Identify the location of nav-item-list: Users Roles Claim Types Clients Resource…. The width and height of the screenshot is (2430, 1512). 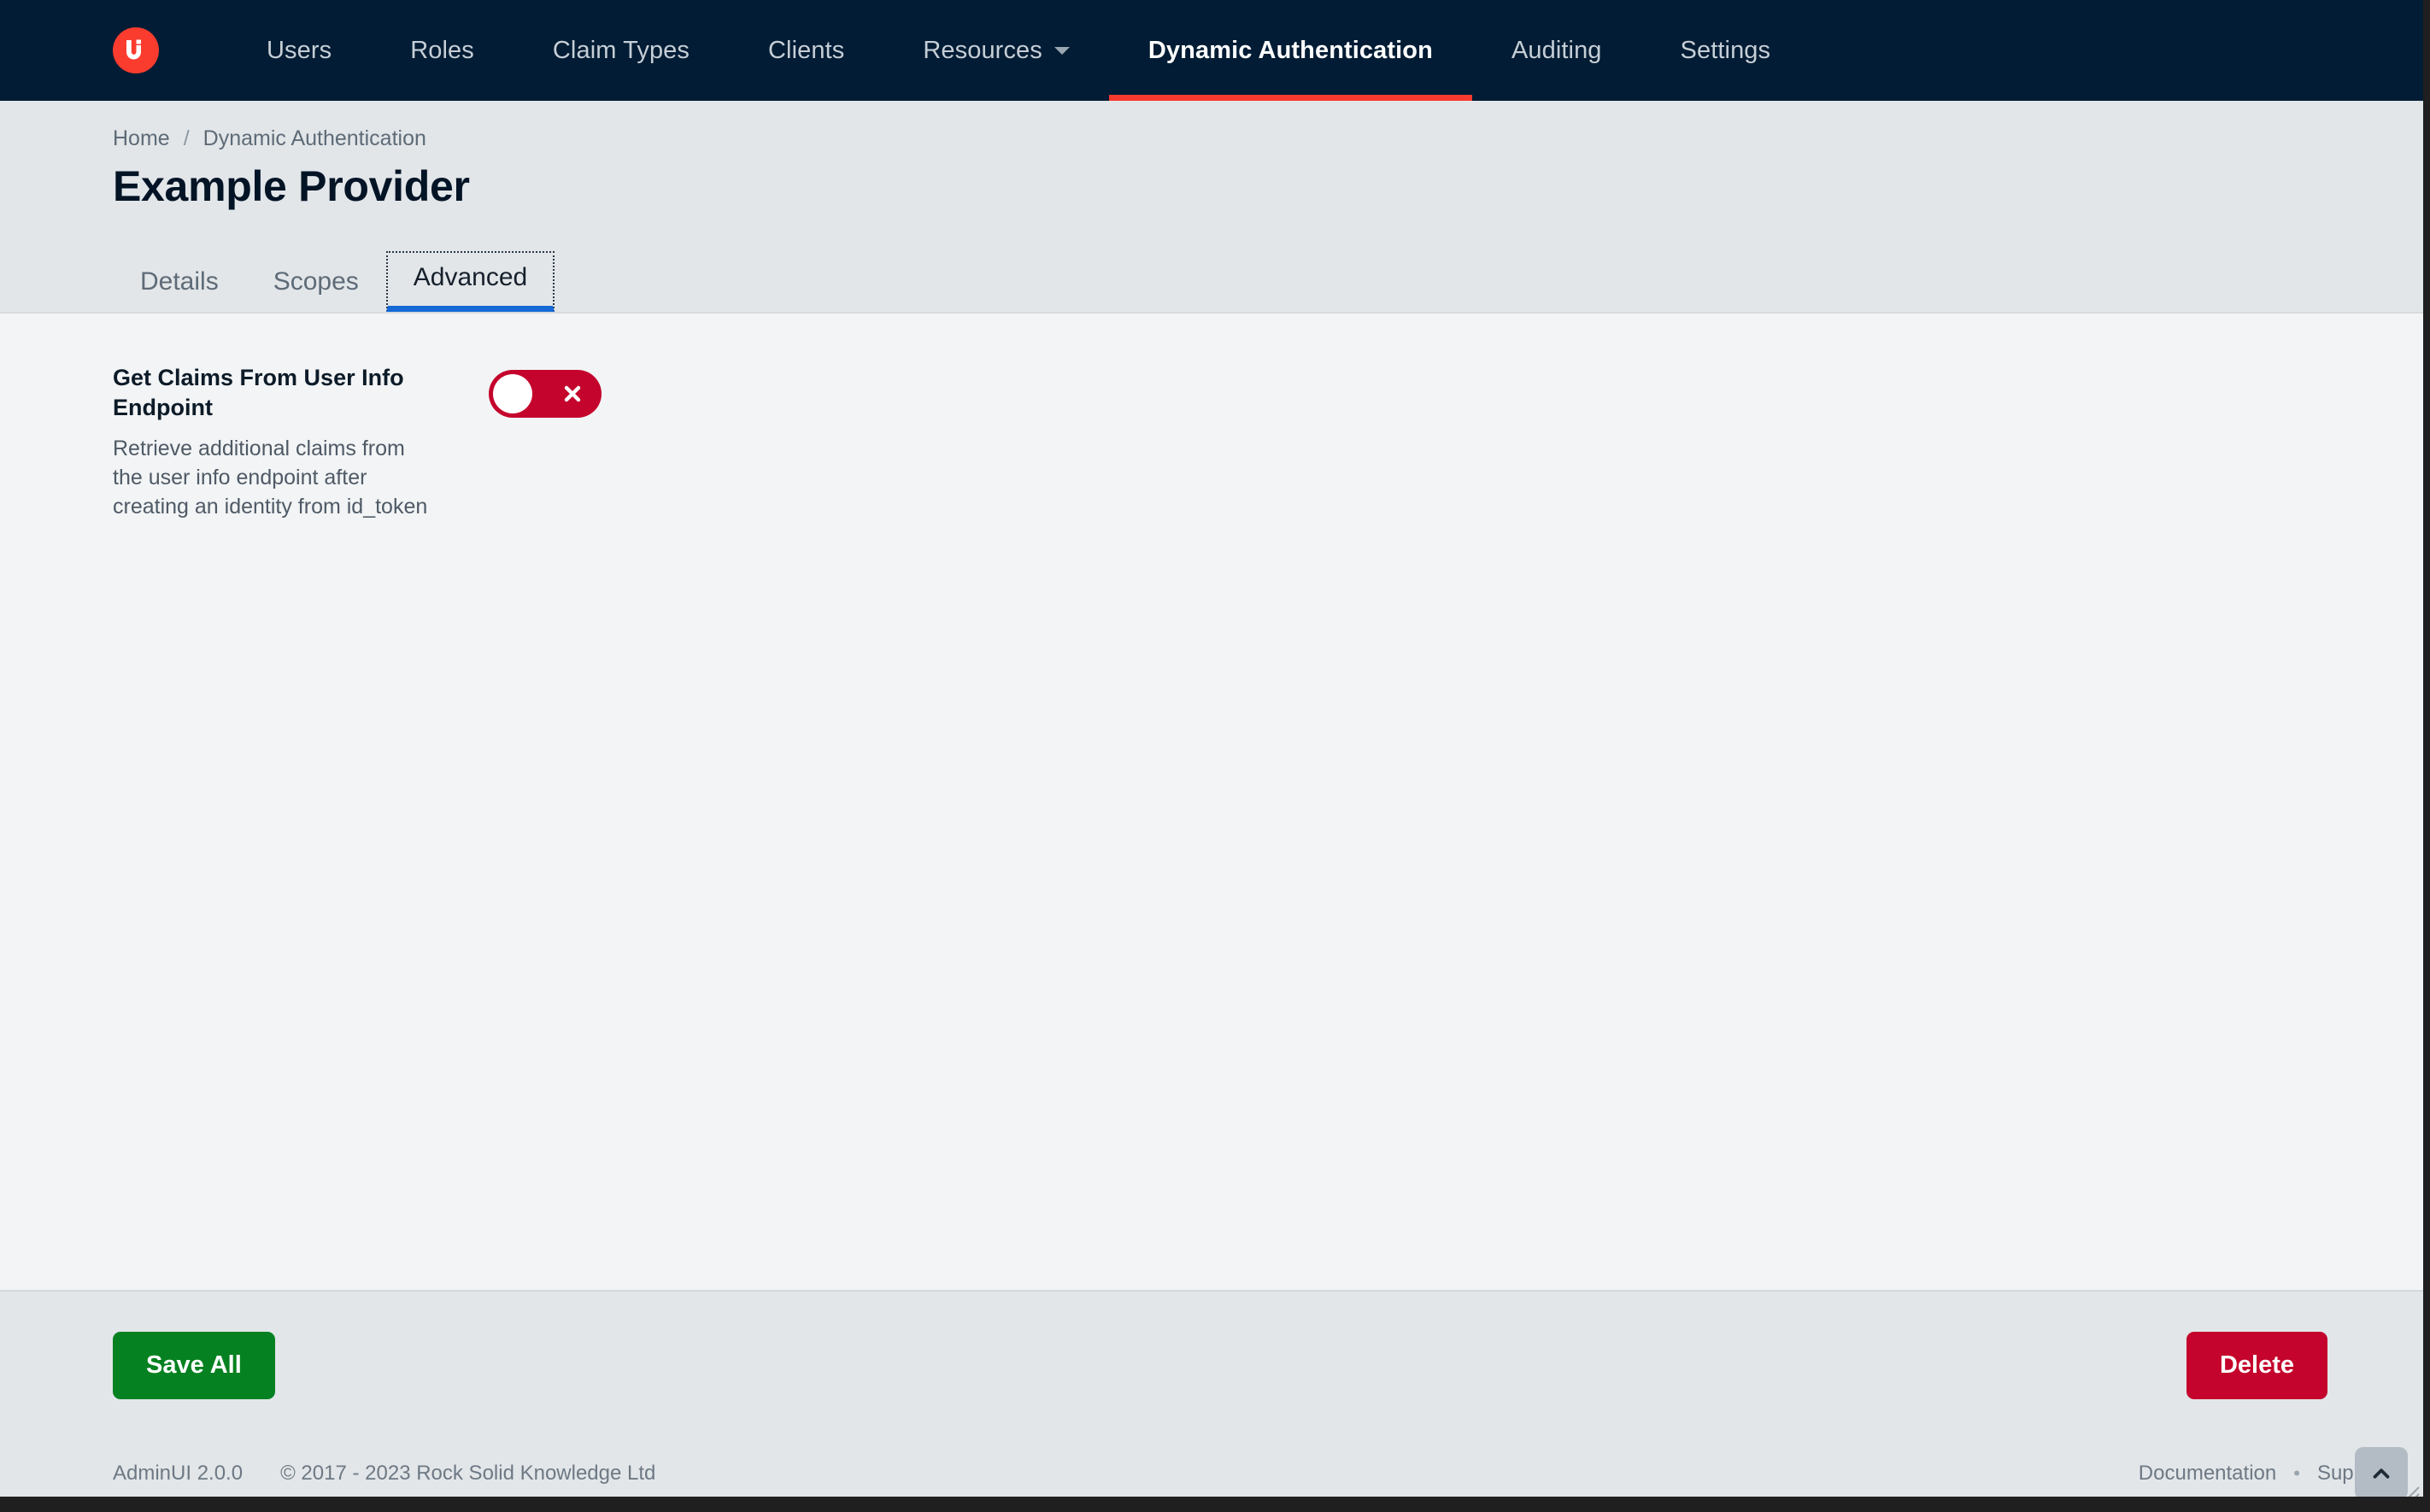
(1018, 50).